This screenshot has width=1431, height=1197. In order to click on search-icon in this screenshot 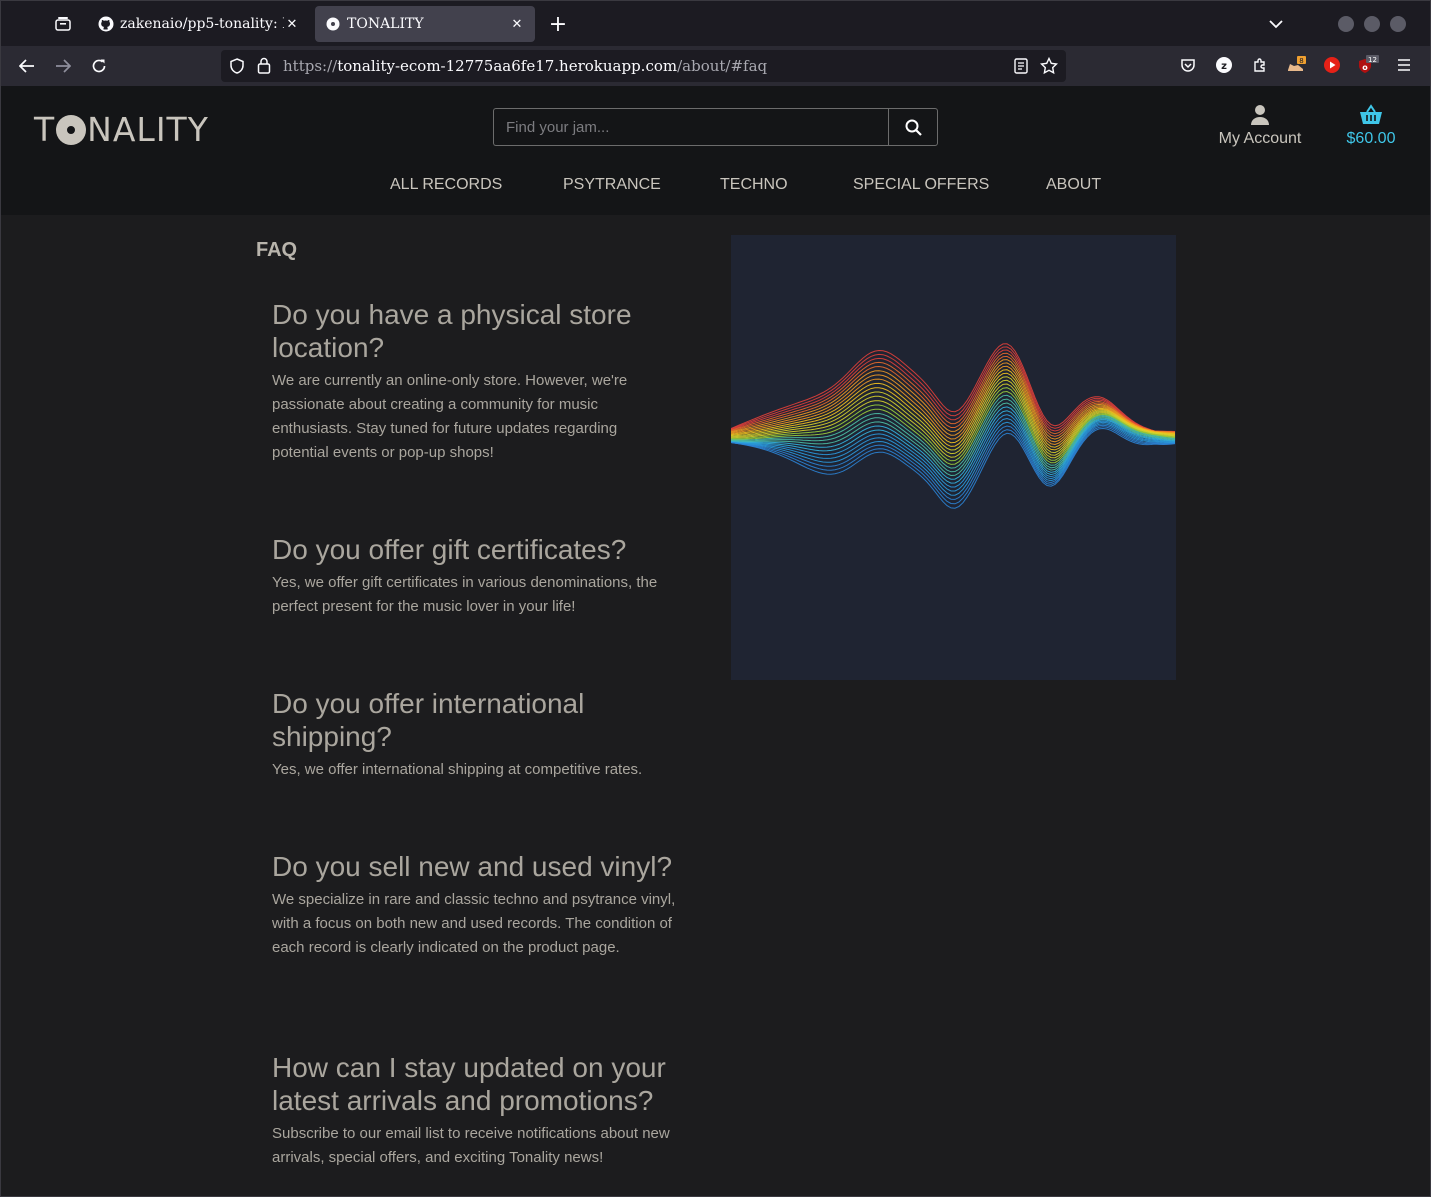, I will do `click(913, 127)`.